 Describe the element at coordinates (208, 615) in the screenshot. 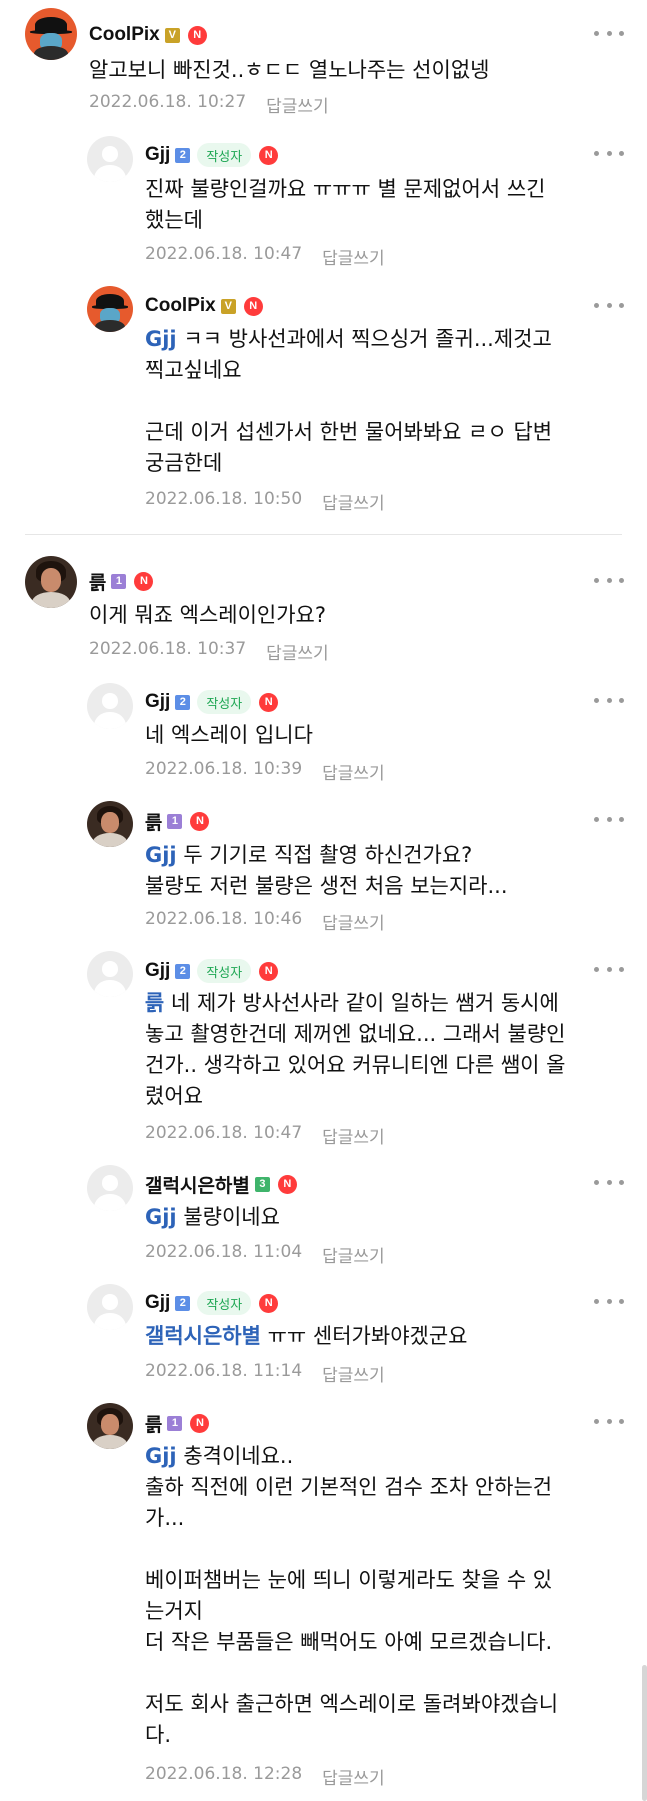

I see `comment-text: 이게 뭐죠 엑스레이인가요?` at that location.